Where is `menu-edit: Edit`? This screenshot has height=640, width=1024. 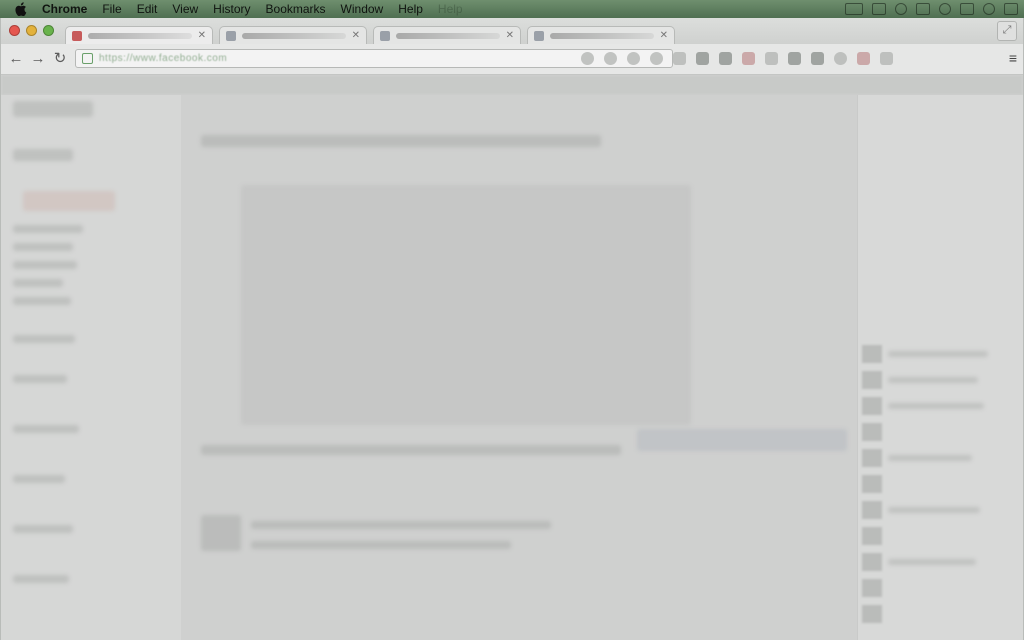 menu-edit: Edit is located at coordinates (147, 9).